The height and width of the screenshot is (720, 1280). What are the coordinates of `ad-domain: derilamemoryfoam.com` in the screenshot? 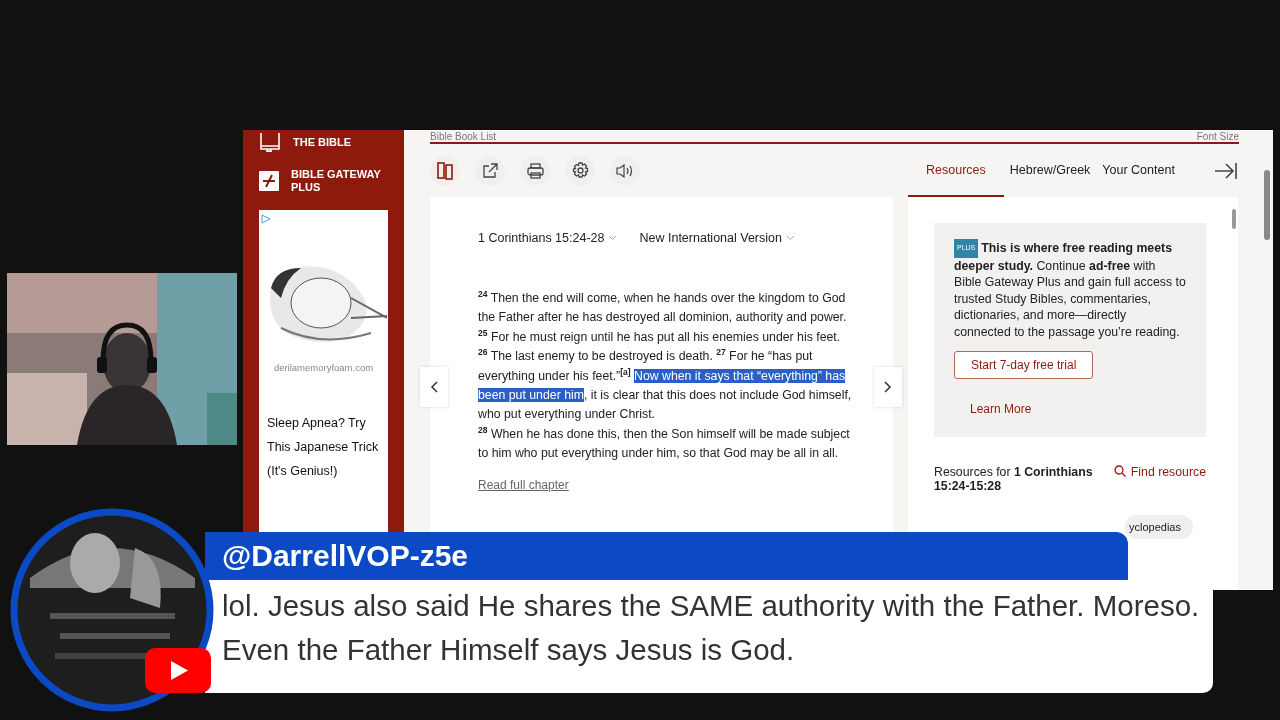 It's located at (323, 367).